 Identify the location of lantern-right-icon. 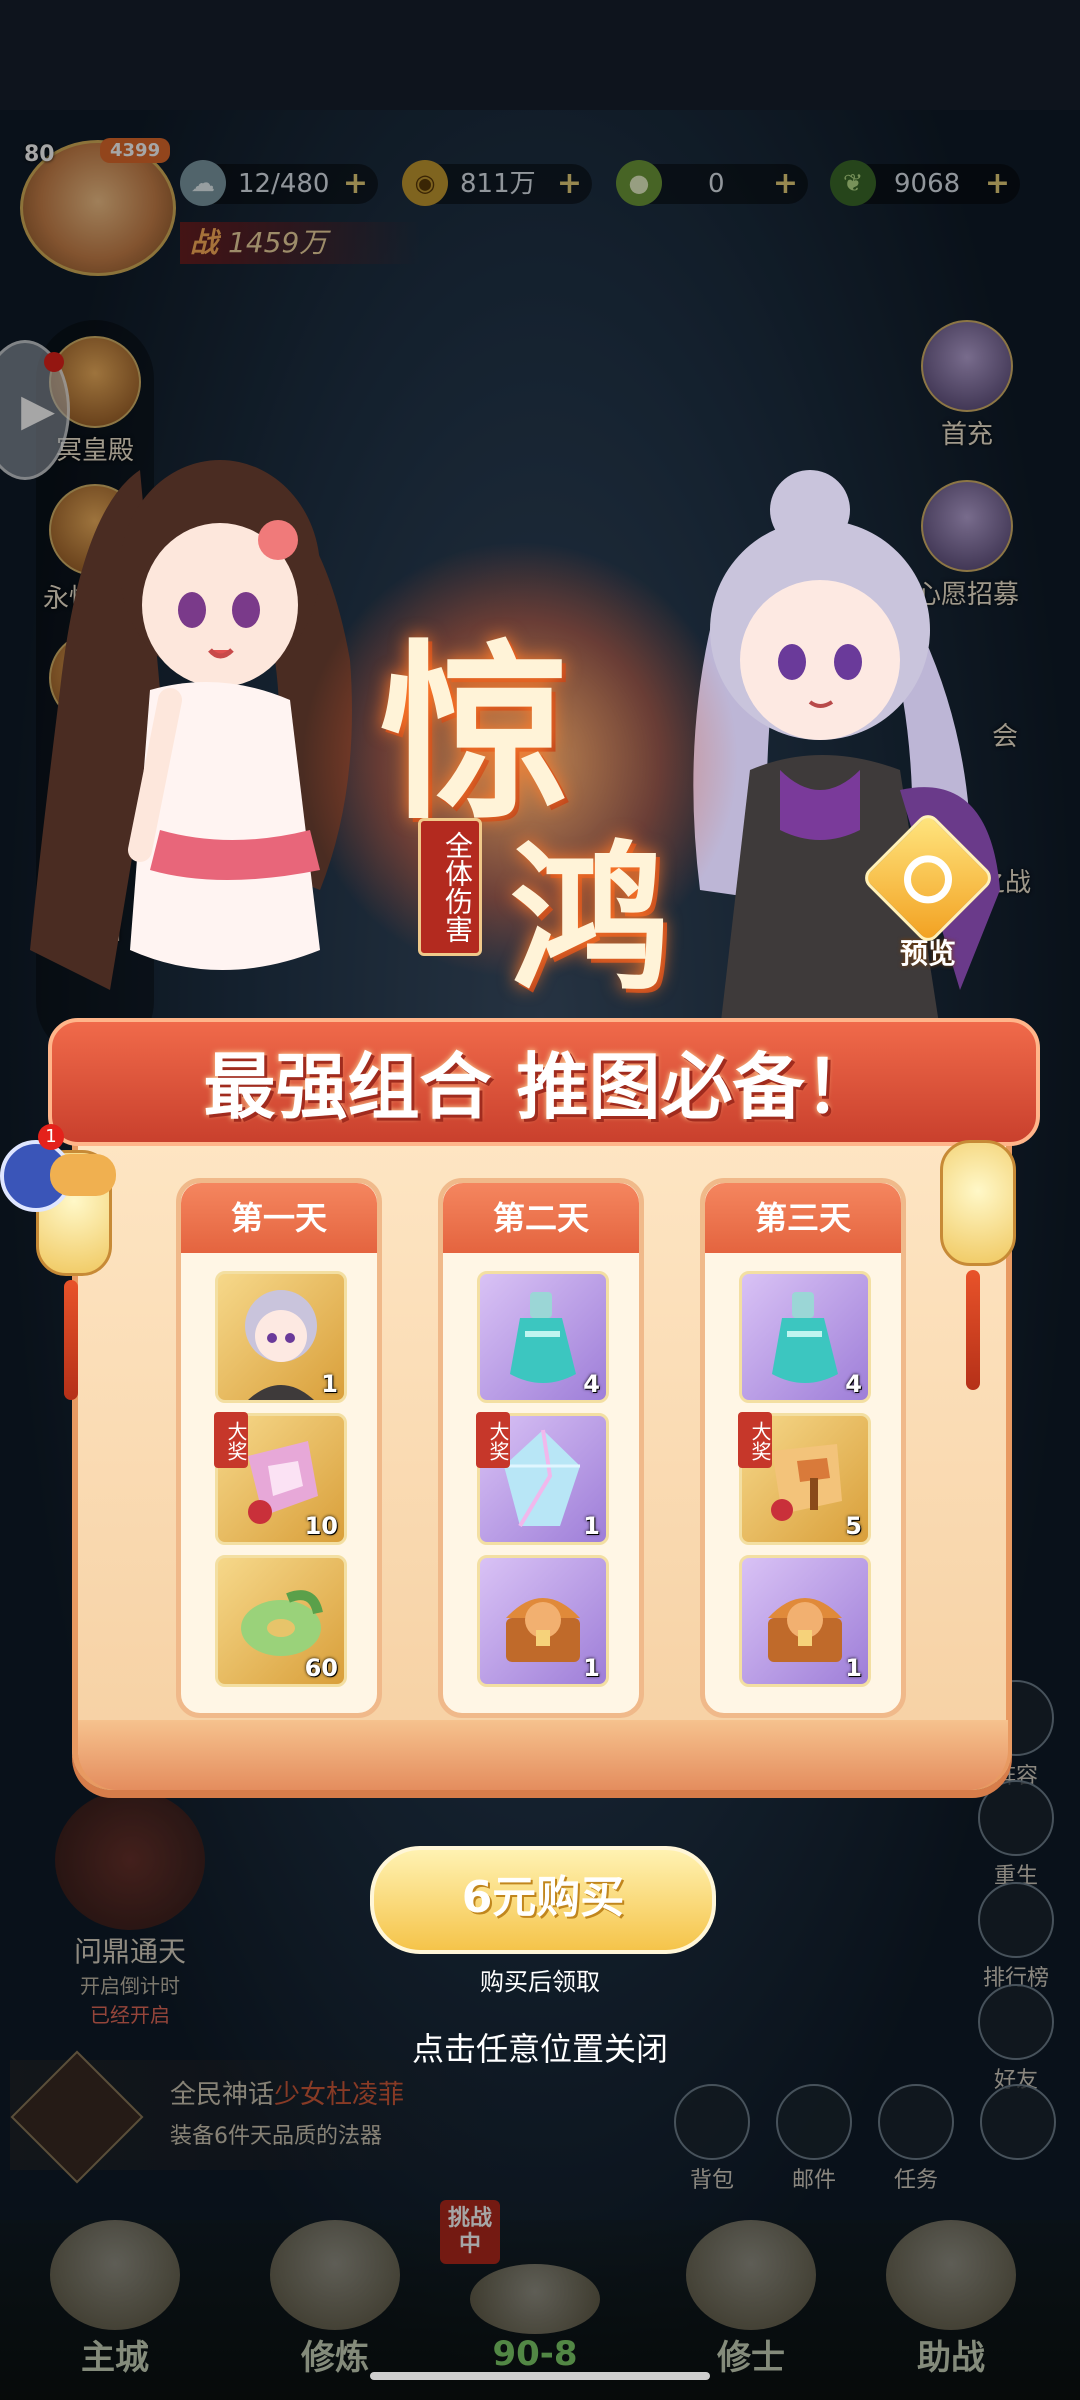
(978, 1203).